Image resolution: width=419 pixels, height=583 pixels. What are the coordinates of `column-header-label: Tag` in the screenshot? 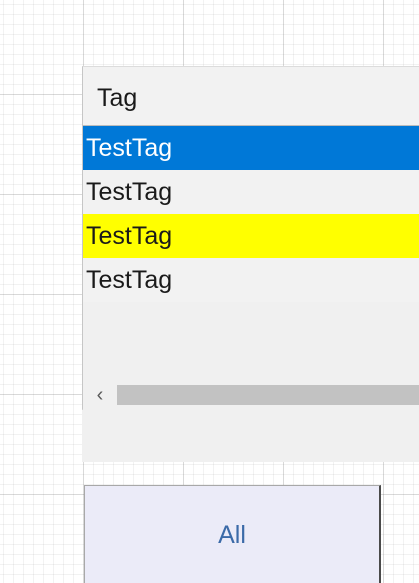 It's located at (117, 98).